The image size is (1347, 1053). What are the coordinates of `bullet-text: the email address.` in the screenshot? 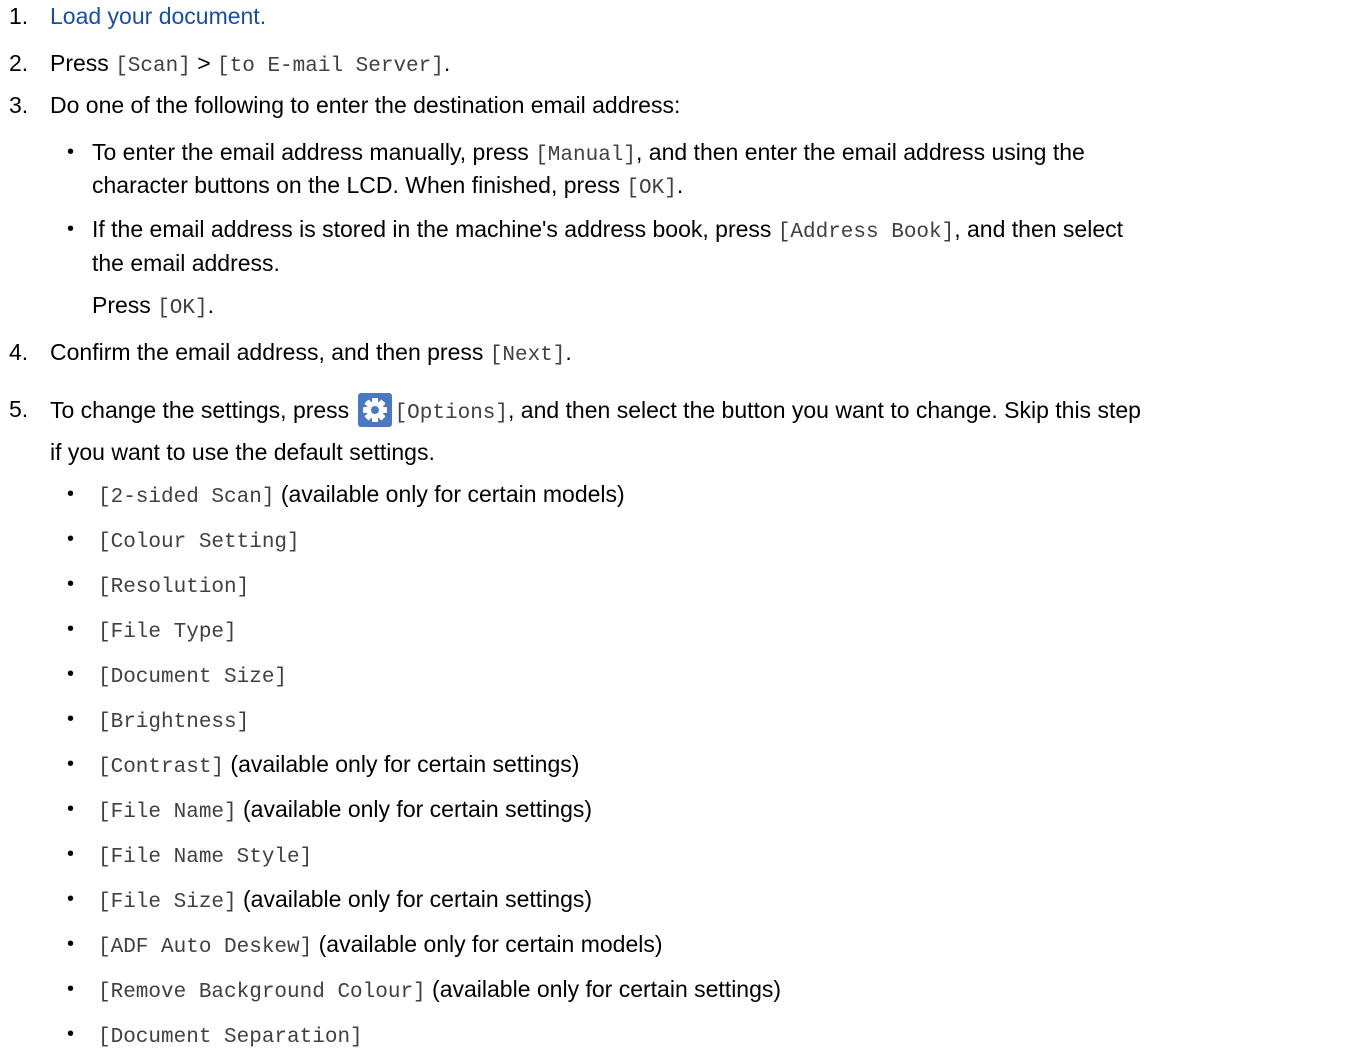 It's located at (186, 263).